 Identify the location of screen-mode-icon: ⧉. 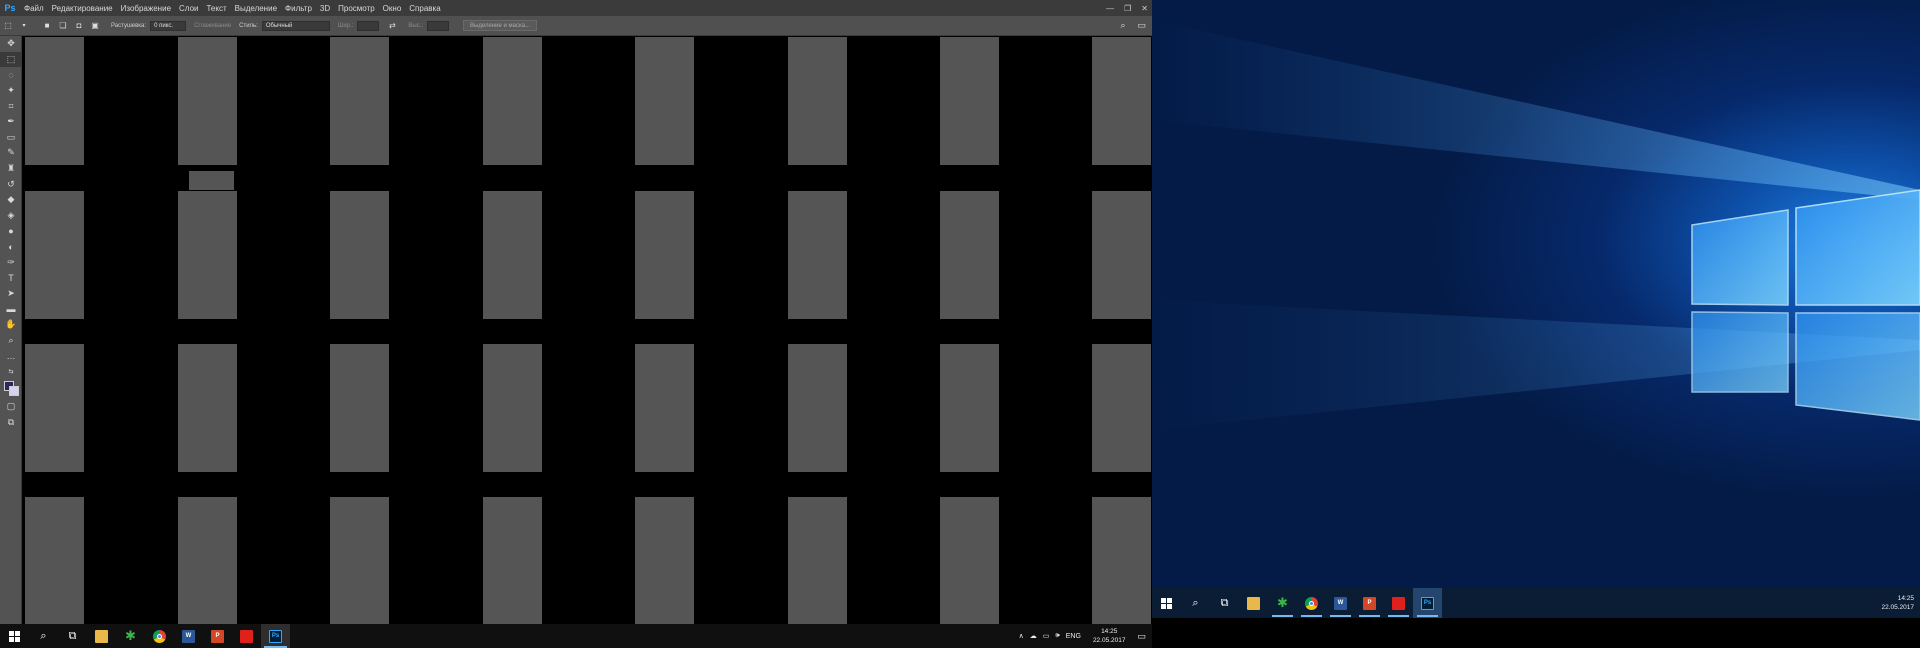
(11, 423).